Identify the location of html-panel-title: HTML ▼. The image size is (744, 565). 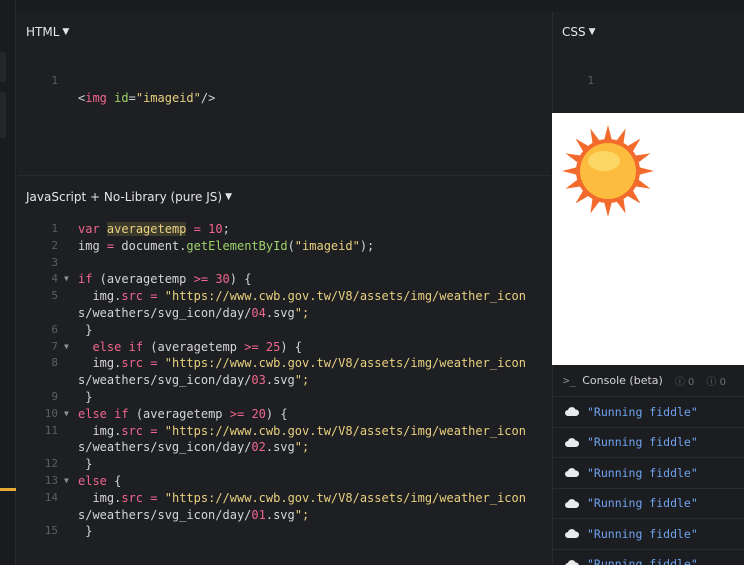
(47, 32).